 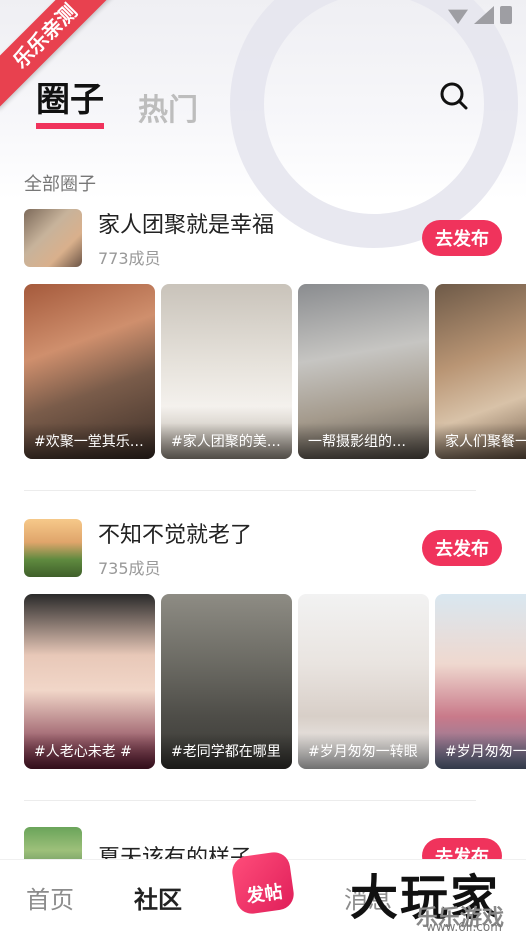 What do you see at coordinates (484, 15) in the screenshot?
I see `signal-icon` at bounding box center [484, 15].